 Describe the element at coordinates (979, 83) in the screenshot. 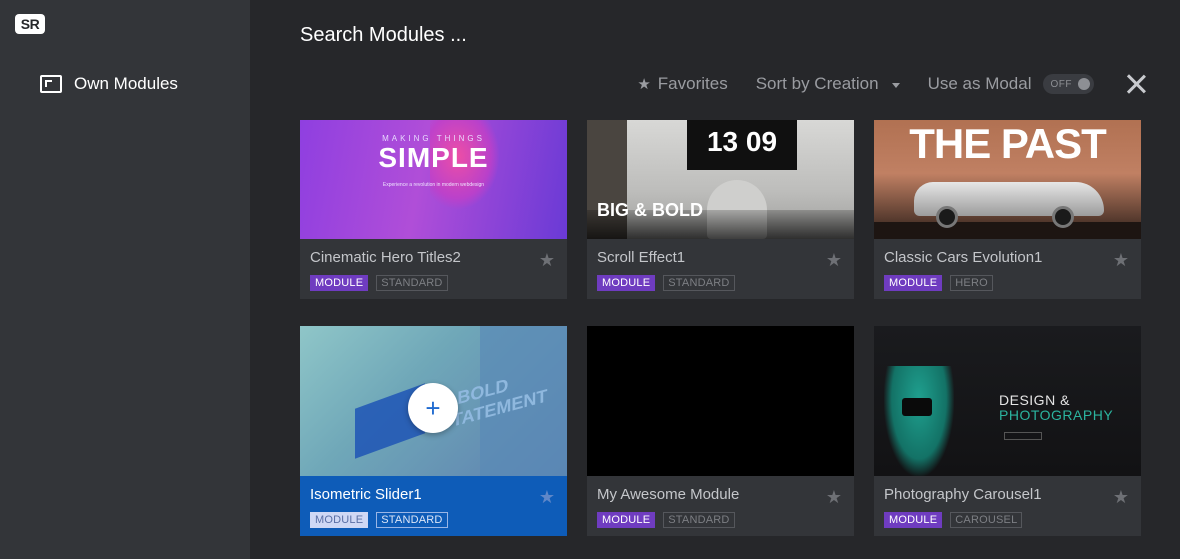

I see `modal-label: Use as Modal` at that location.